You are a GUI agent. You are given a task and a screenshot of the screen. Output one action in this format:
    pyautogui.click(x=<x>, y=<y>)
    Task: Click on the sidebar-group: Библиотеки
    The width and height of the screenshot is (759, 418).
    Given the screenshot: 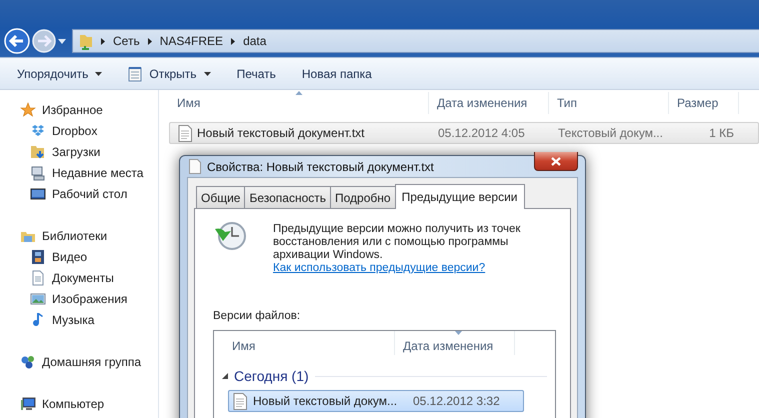 What is the action you would take?
    pyautogui.click(x=75, y=235)
    